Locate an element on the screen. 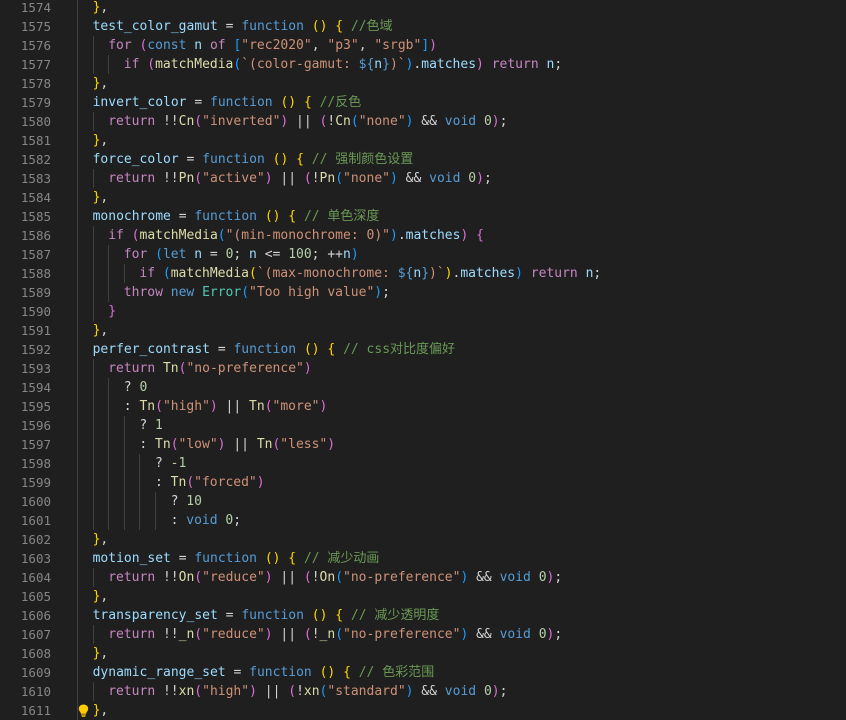  code-text: }, is located at coordinates (101, 8).